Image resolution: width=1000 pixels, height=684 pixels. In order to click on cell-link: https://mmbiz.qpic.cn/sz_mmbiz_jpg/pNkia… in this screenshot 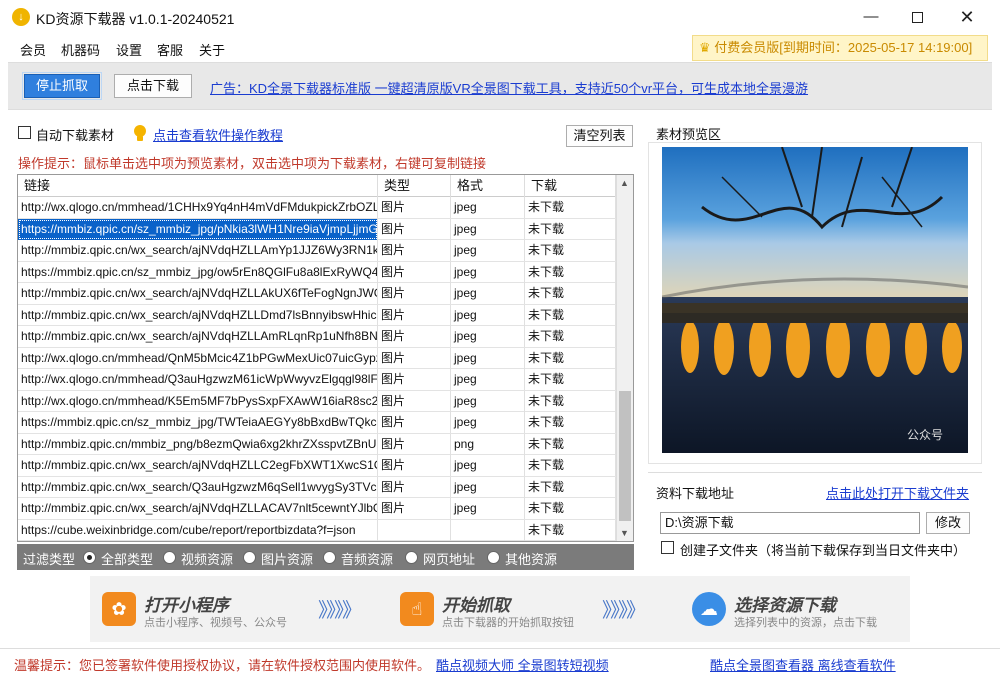, I will do `click(198, 229)`.